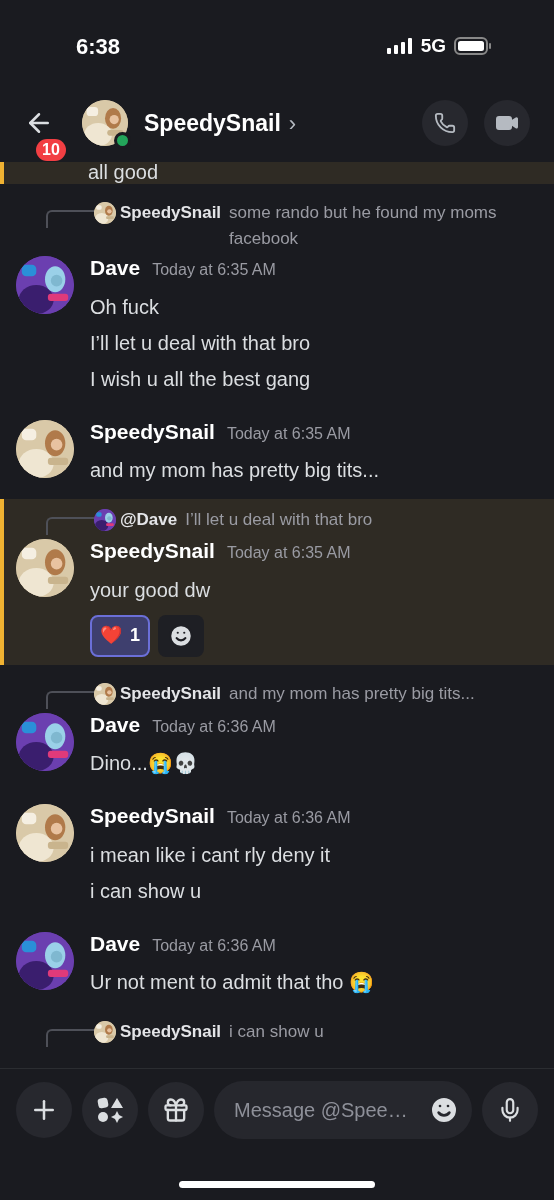  What do you see at coordinates (201, 379) in the screenshot?
I see `message-text: I wish u all the best gang` at bounding box center [201, 379].